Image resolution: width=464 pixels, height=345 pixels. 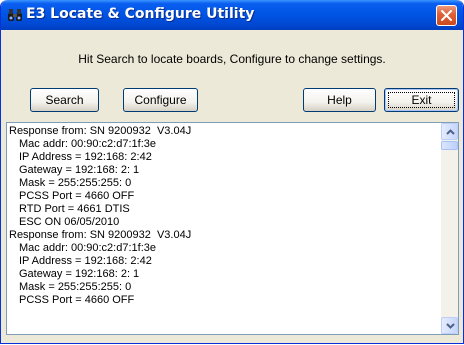 I want to click on search-button-label: Search, so click(x=64, y=100).